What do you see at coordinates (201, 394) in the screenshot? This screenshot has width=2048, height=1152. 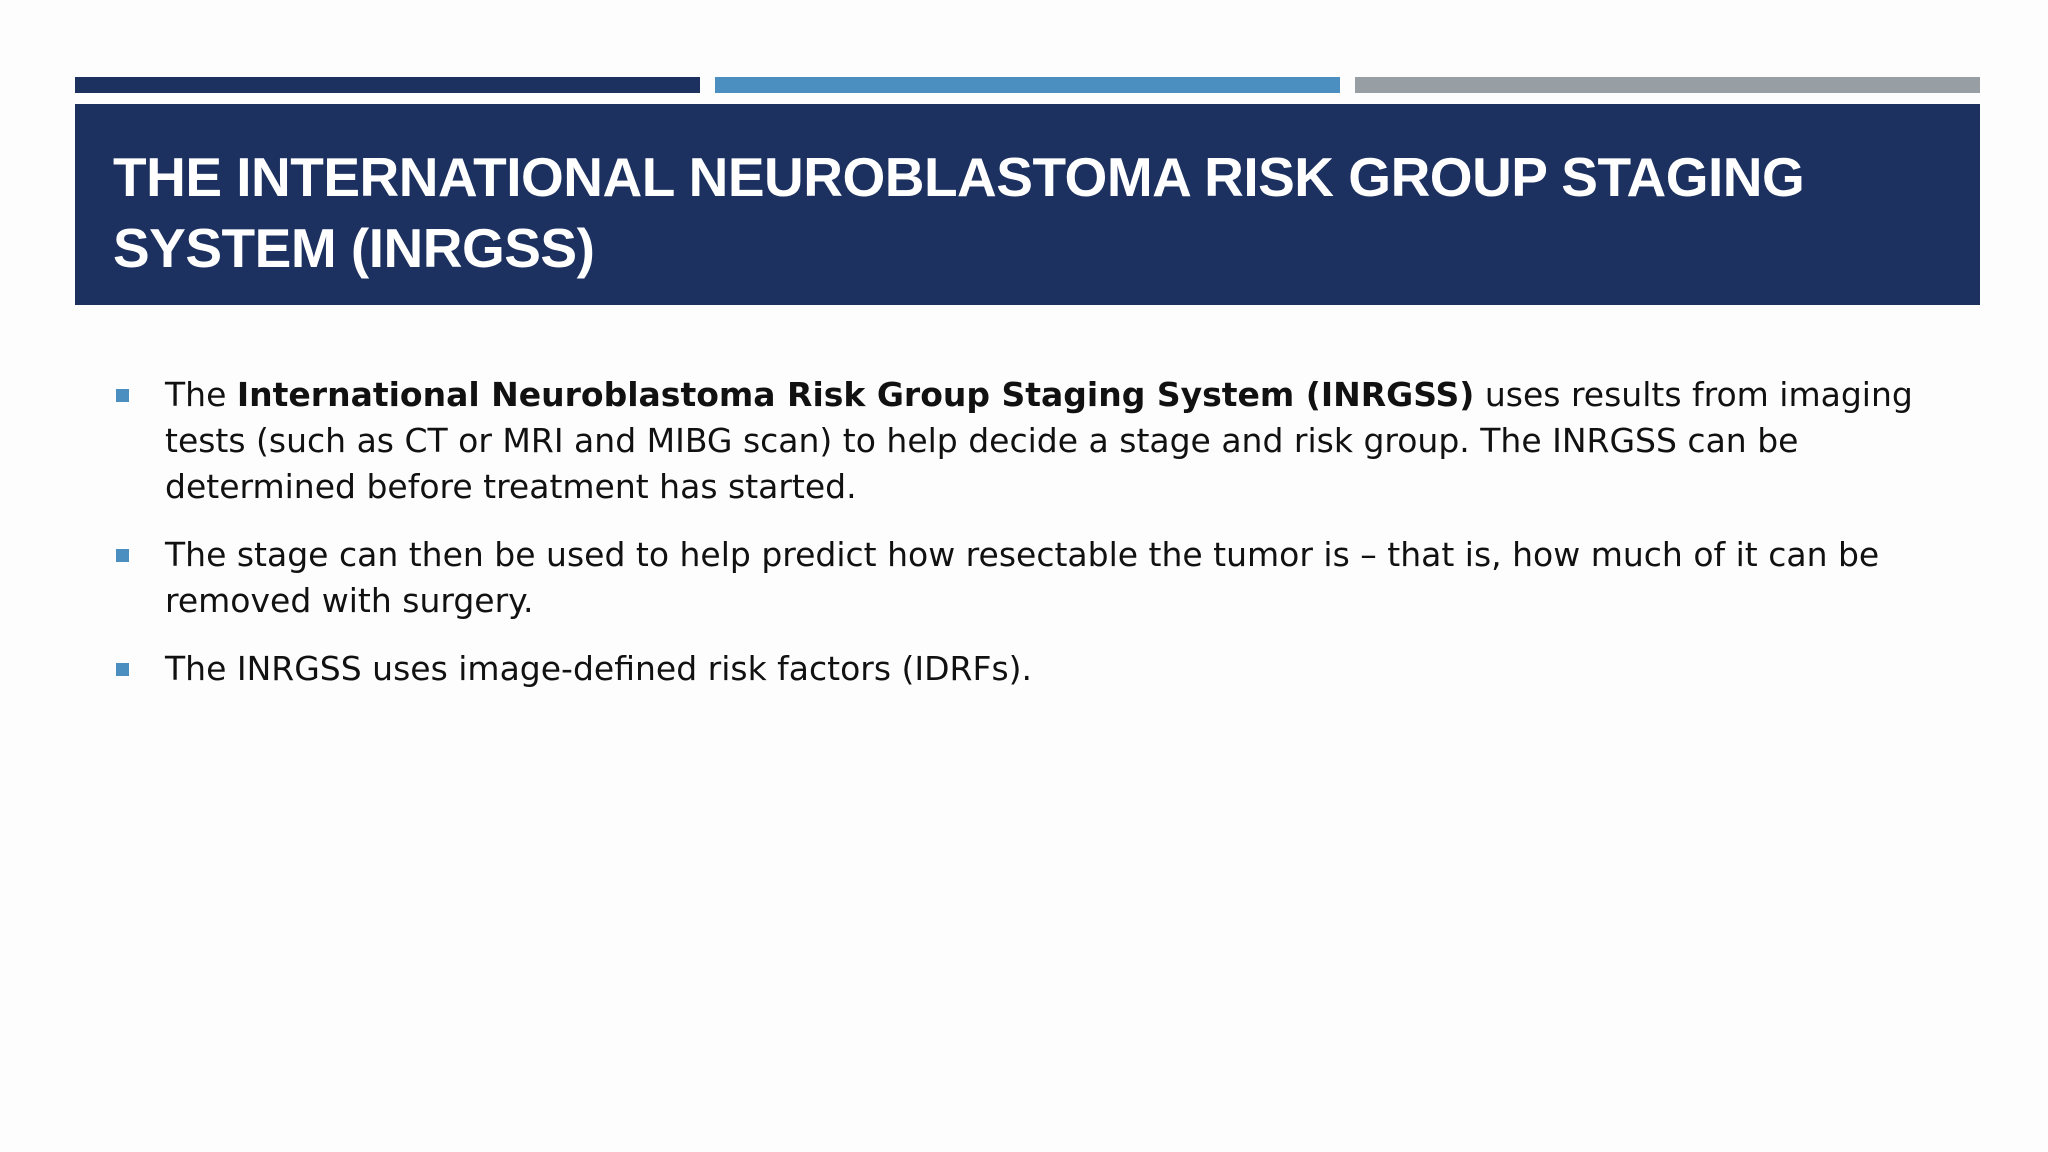 I see `bullet-lead-text: The` at bounding box center [201, 394].